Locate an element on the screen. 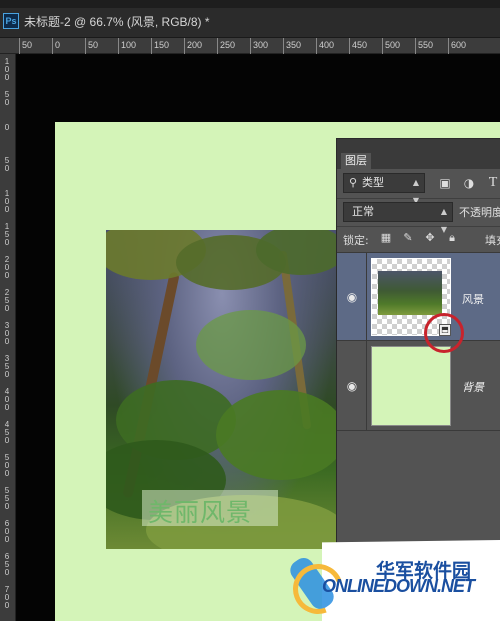 The image size is (500, 621). layer-row-scenery: ◉ ⬒ 风景 is located at coordinates (418, 297).